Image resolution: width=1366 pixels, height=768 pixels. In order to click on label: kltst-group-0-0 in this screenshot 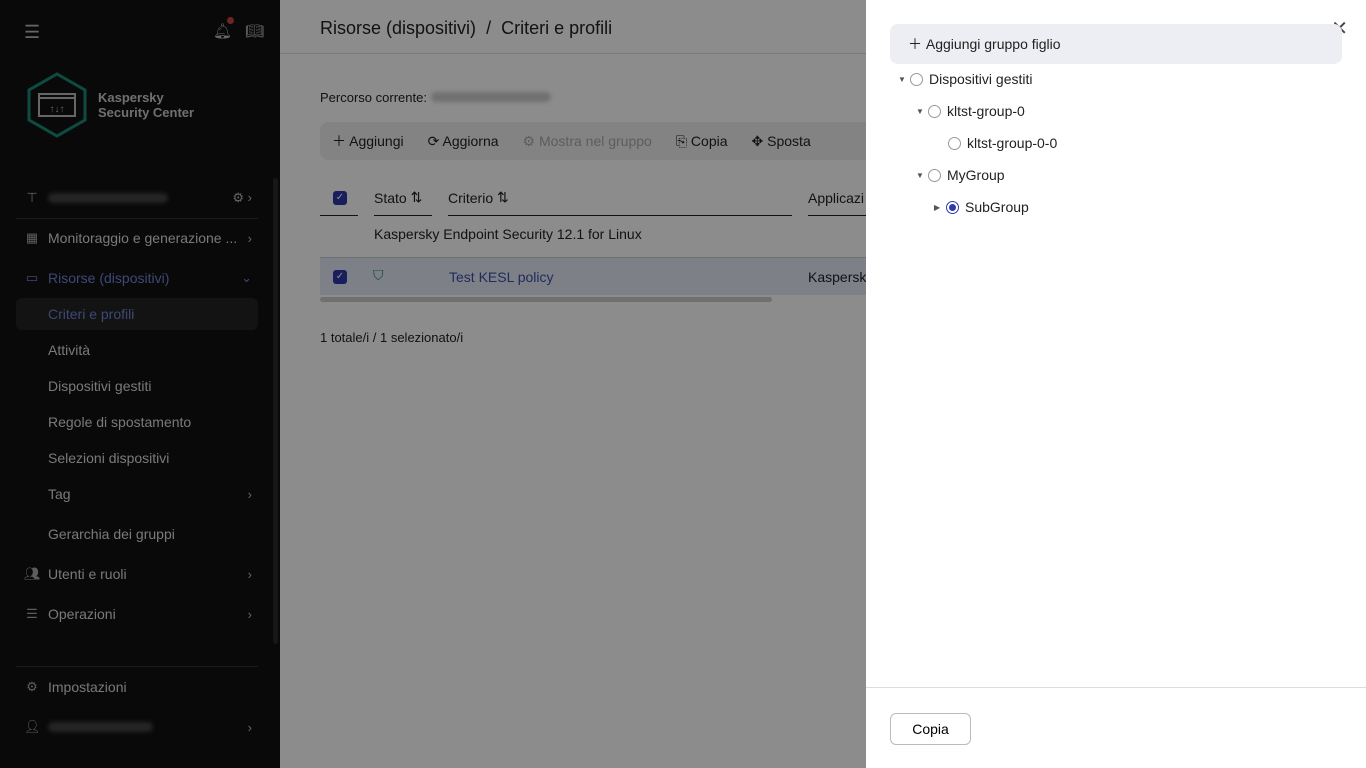, I will do `click(1012, 143)`.